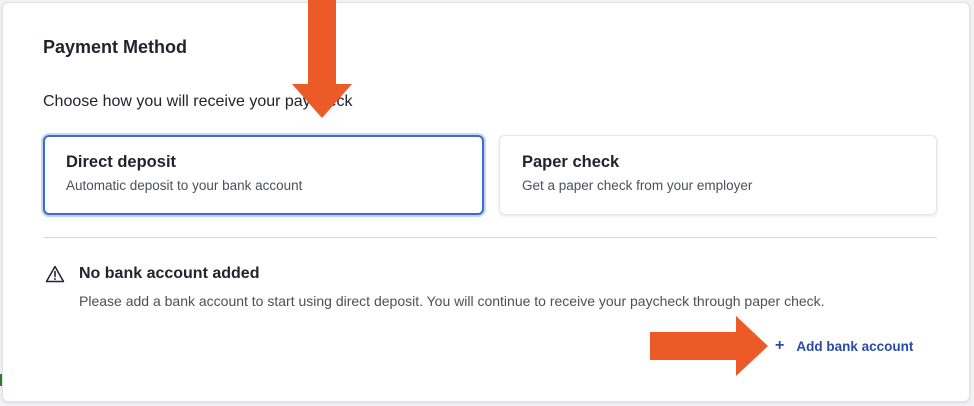  I want to click on annotation-arrow-right, so click(709, 346).